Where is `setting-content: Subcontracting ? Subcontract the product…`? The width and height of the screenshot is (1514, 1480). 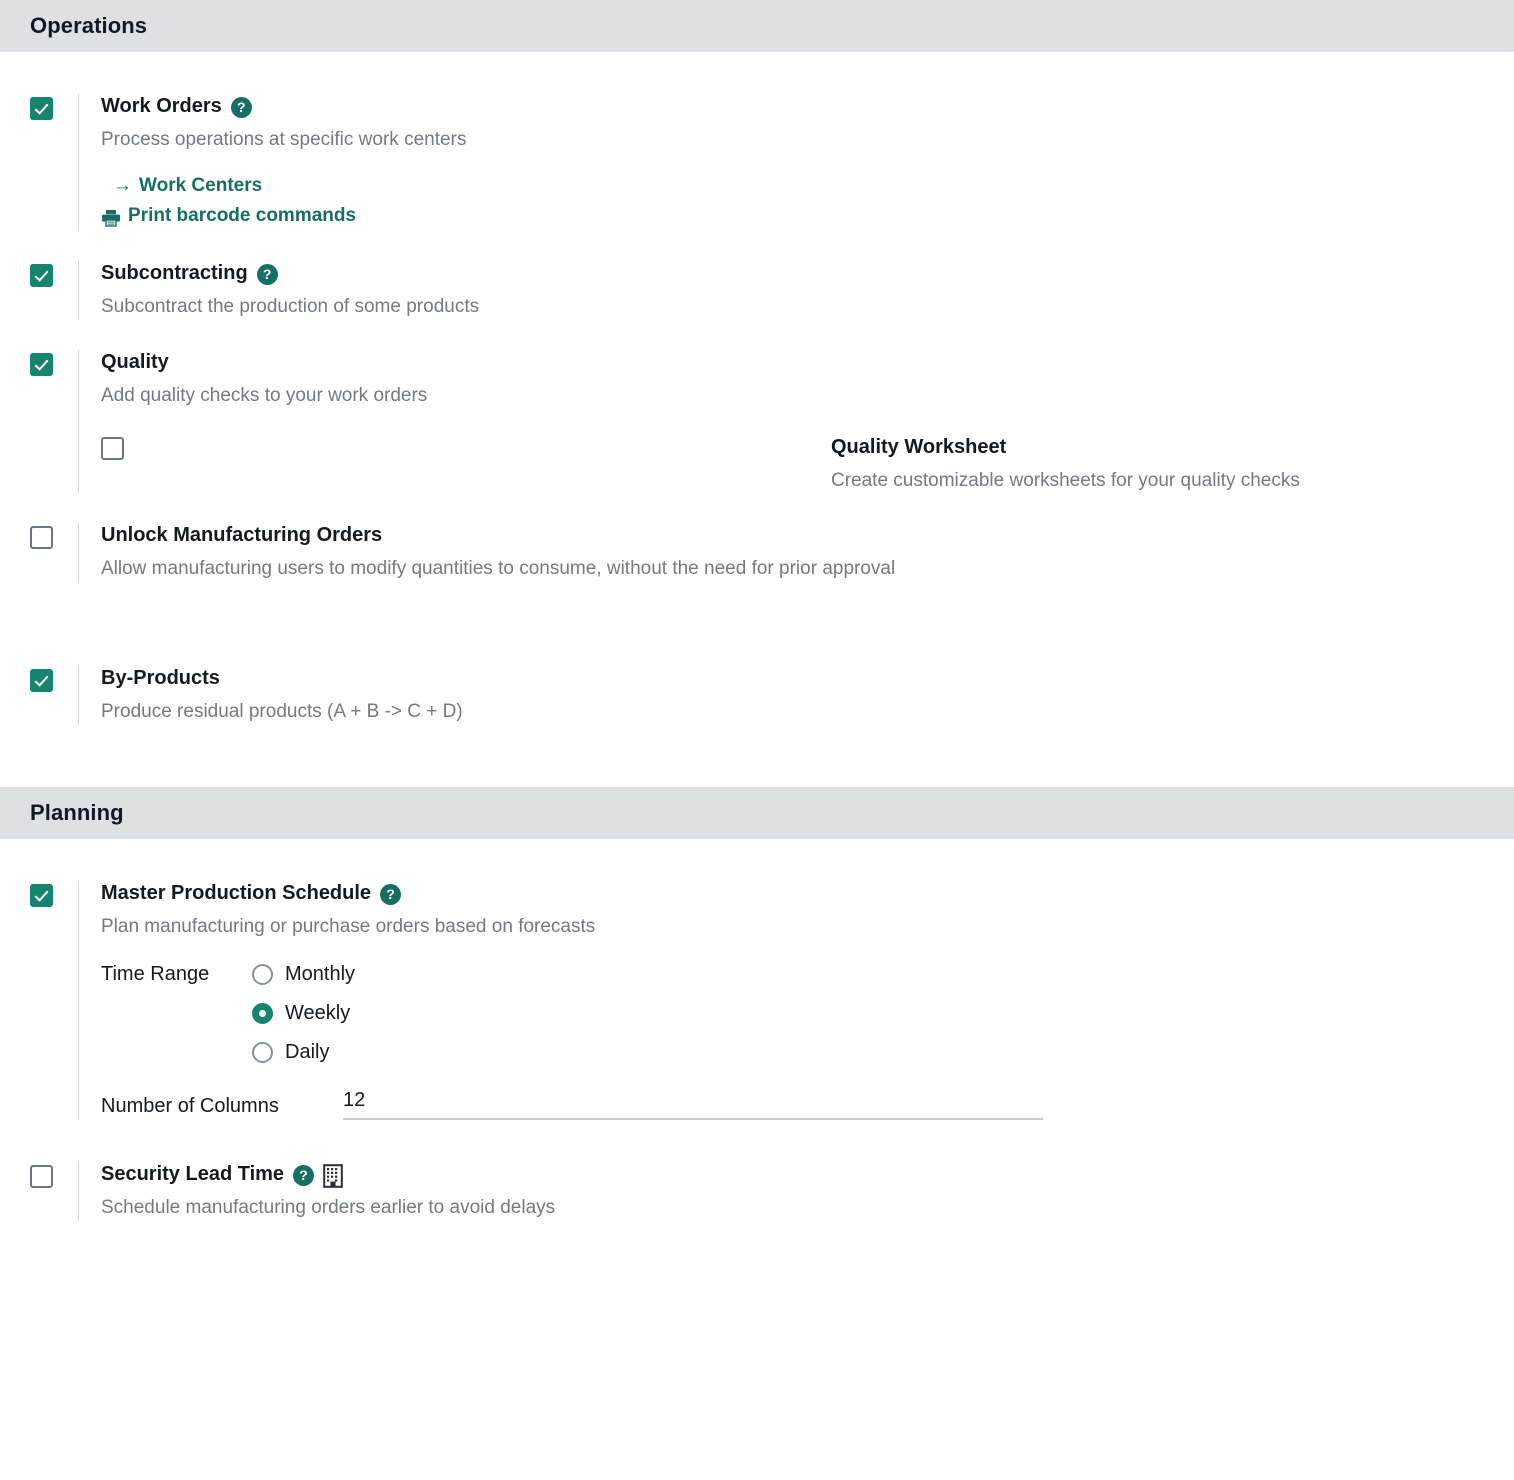
setting-content: Subcontracting ? Subcontract the product… is located at coordinates (796, 291).